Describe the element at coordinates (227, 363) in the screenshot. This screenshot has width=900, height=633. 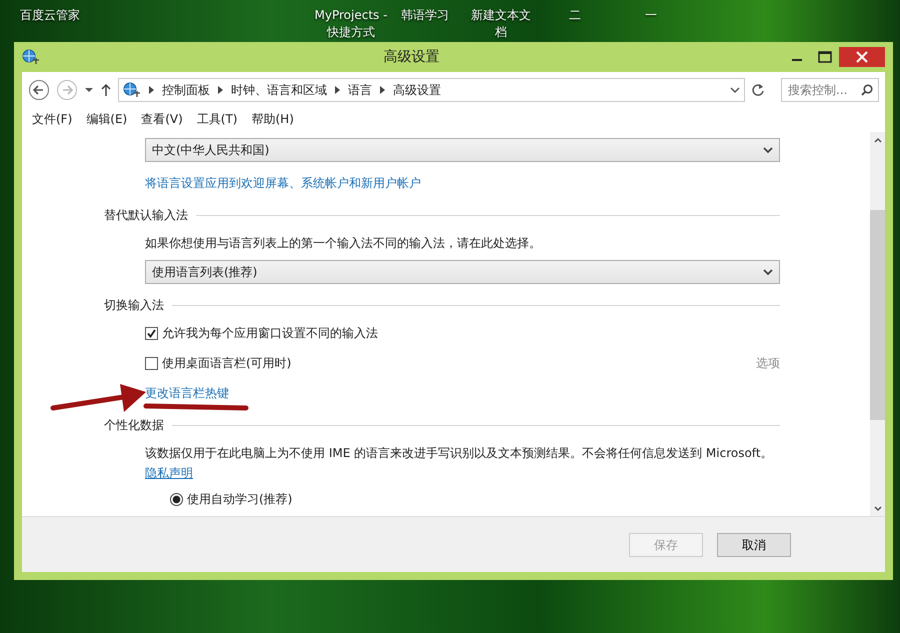
I see `checkbox-label: 使用桌面语言栏(可用时)` at that location.